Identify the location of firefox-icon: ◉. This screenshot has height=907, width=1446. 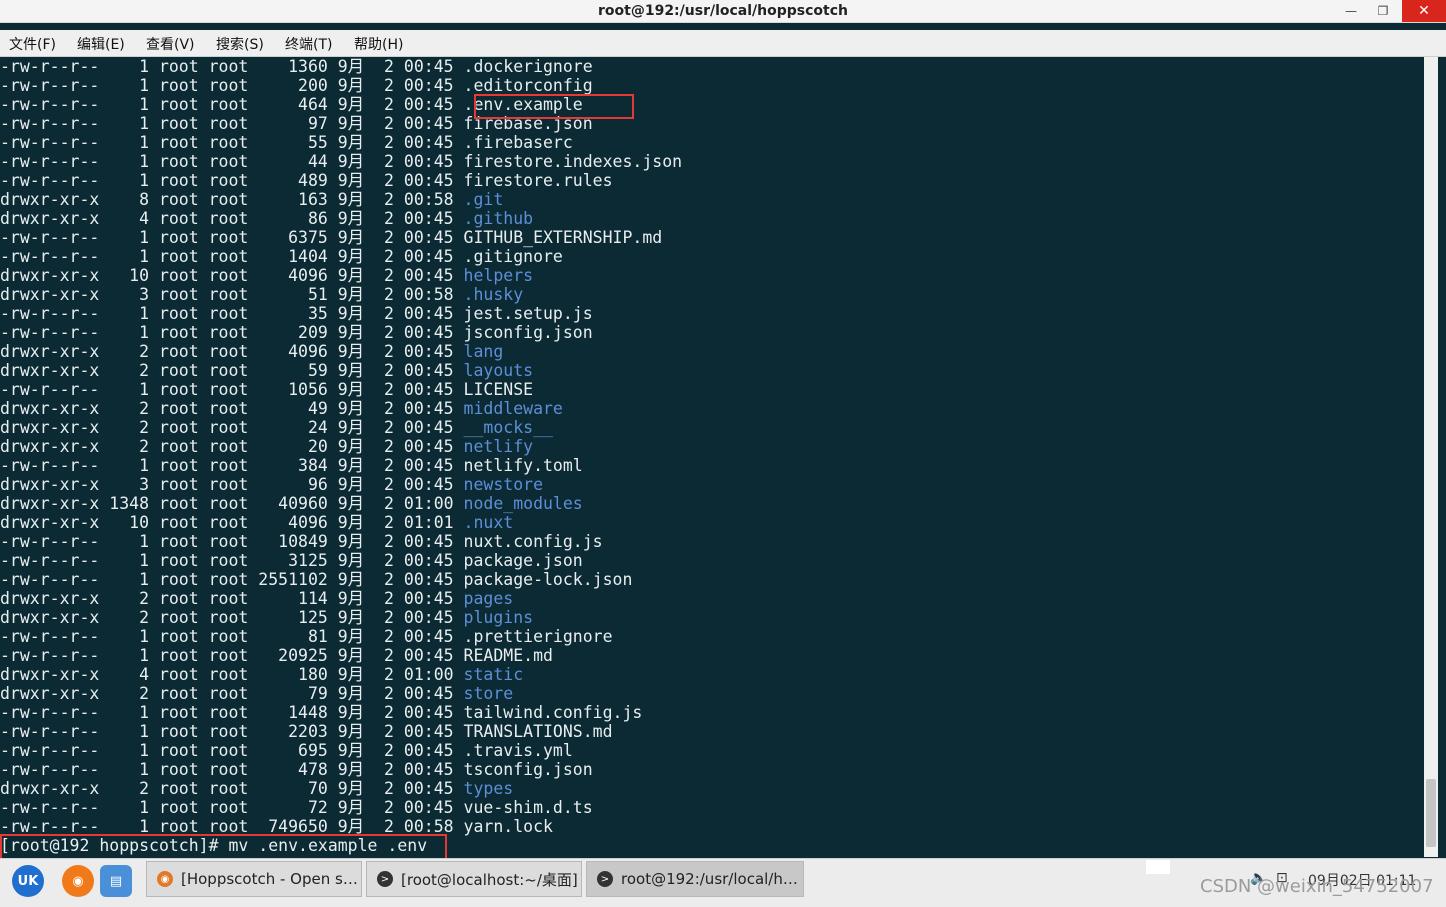
(78, 881).